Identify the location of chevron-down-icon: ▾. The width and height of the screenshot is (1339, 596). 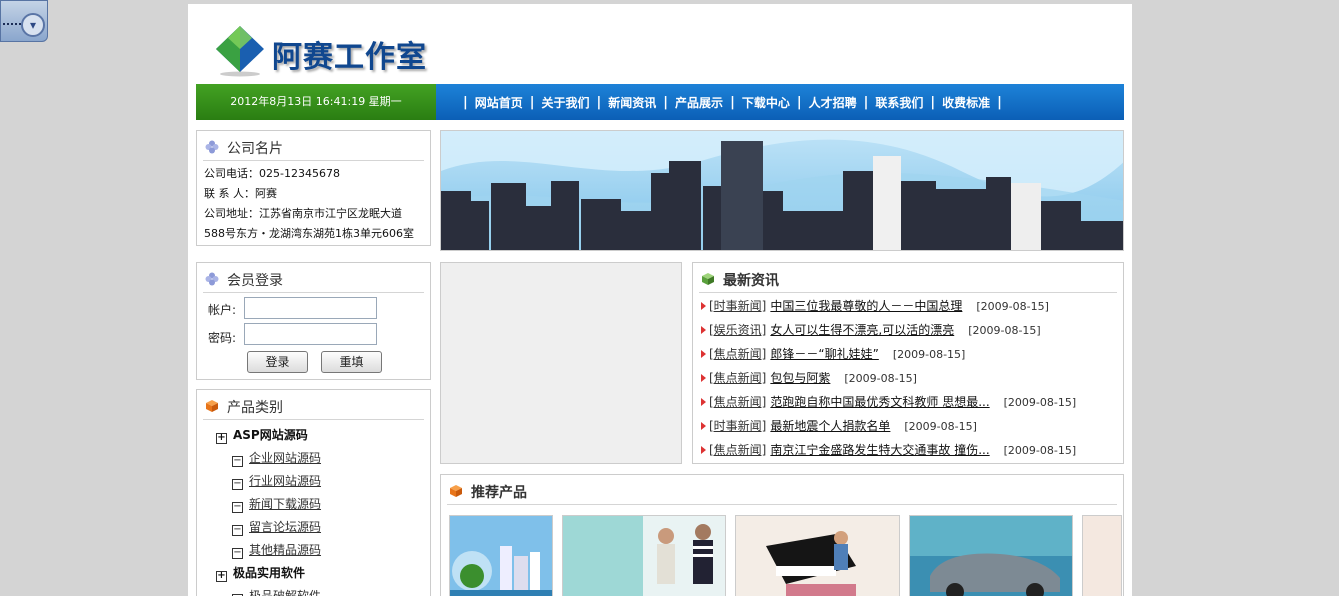
(33, 25).